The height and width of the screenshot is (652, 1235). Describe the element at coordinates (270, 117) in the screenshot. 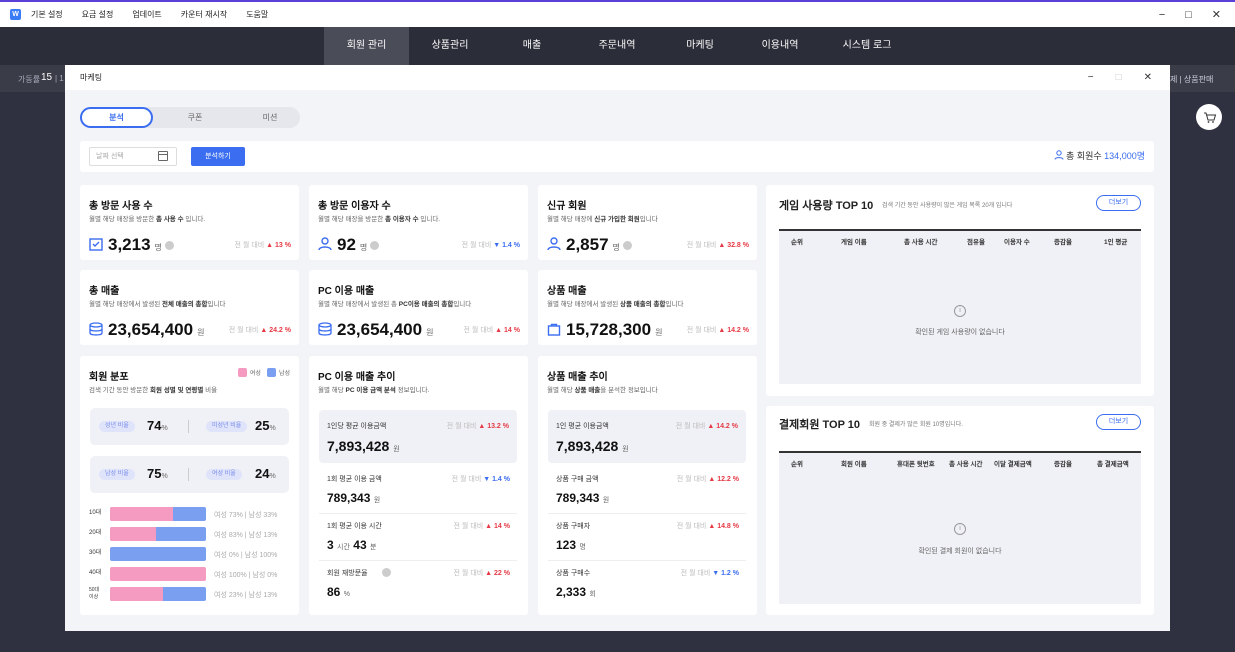

I see `segment-mission: 미션` at that location.